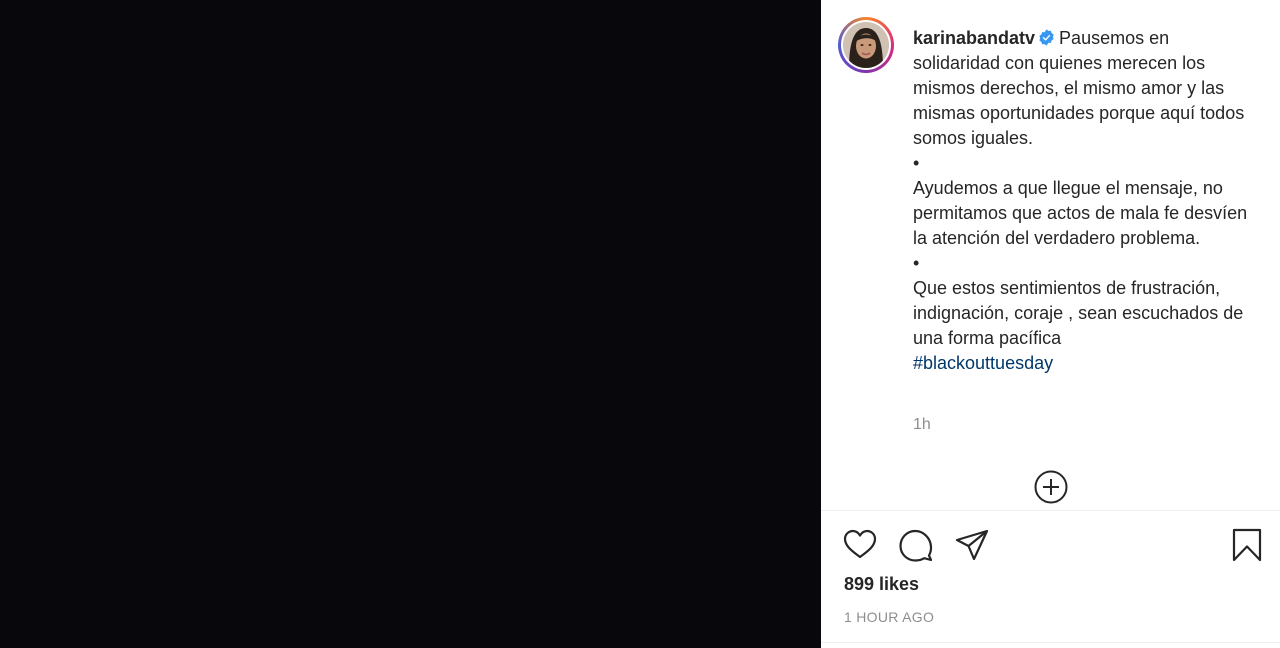 The image size is (1280, 648). What do you see at coordinates (922, 425) in the screenshot?
I see `relative-time: 1h` at bounding box center [922, 425].